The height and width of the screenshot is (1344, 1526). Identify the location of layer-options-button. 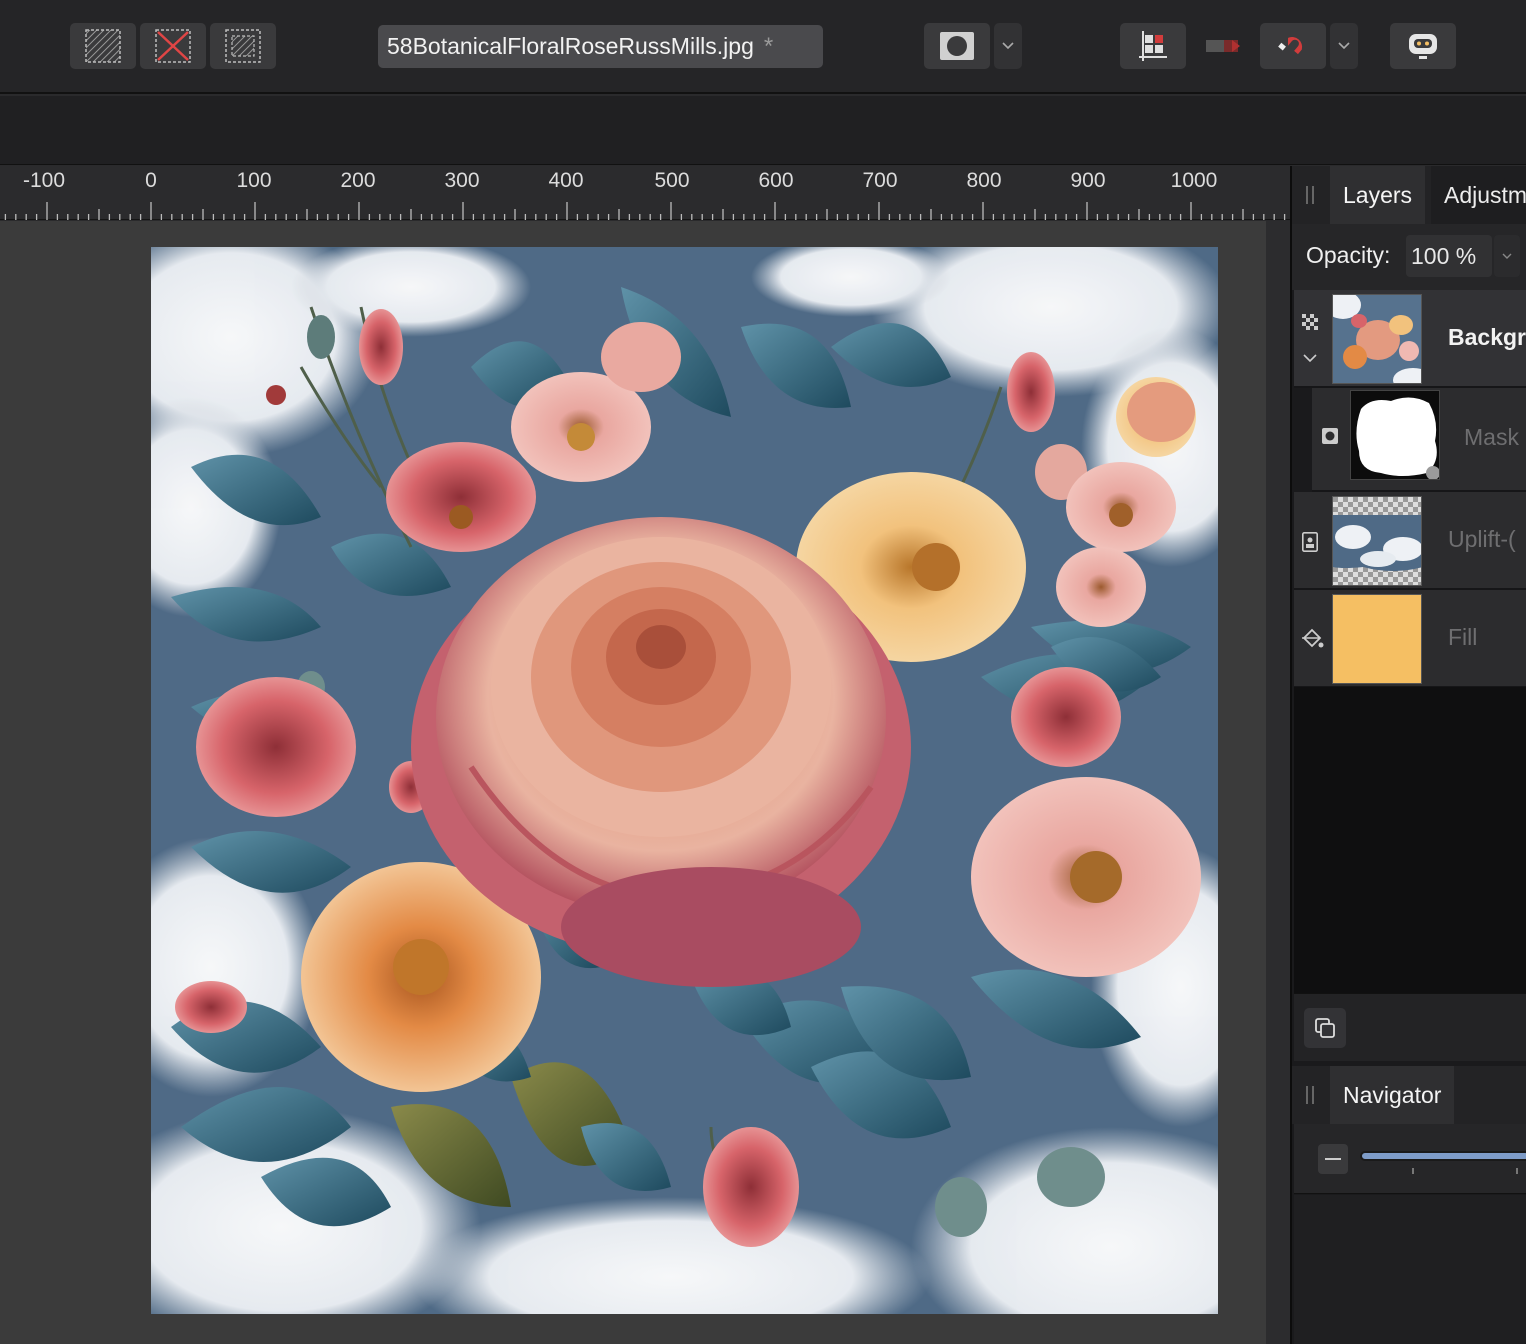
(1325, 1028).